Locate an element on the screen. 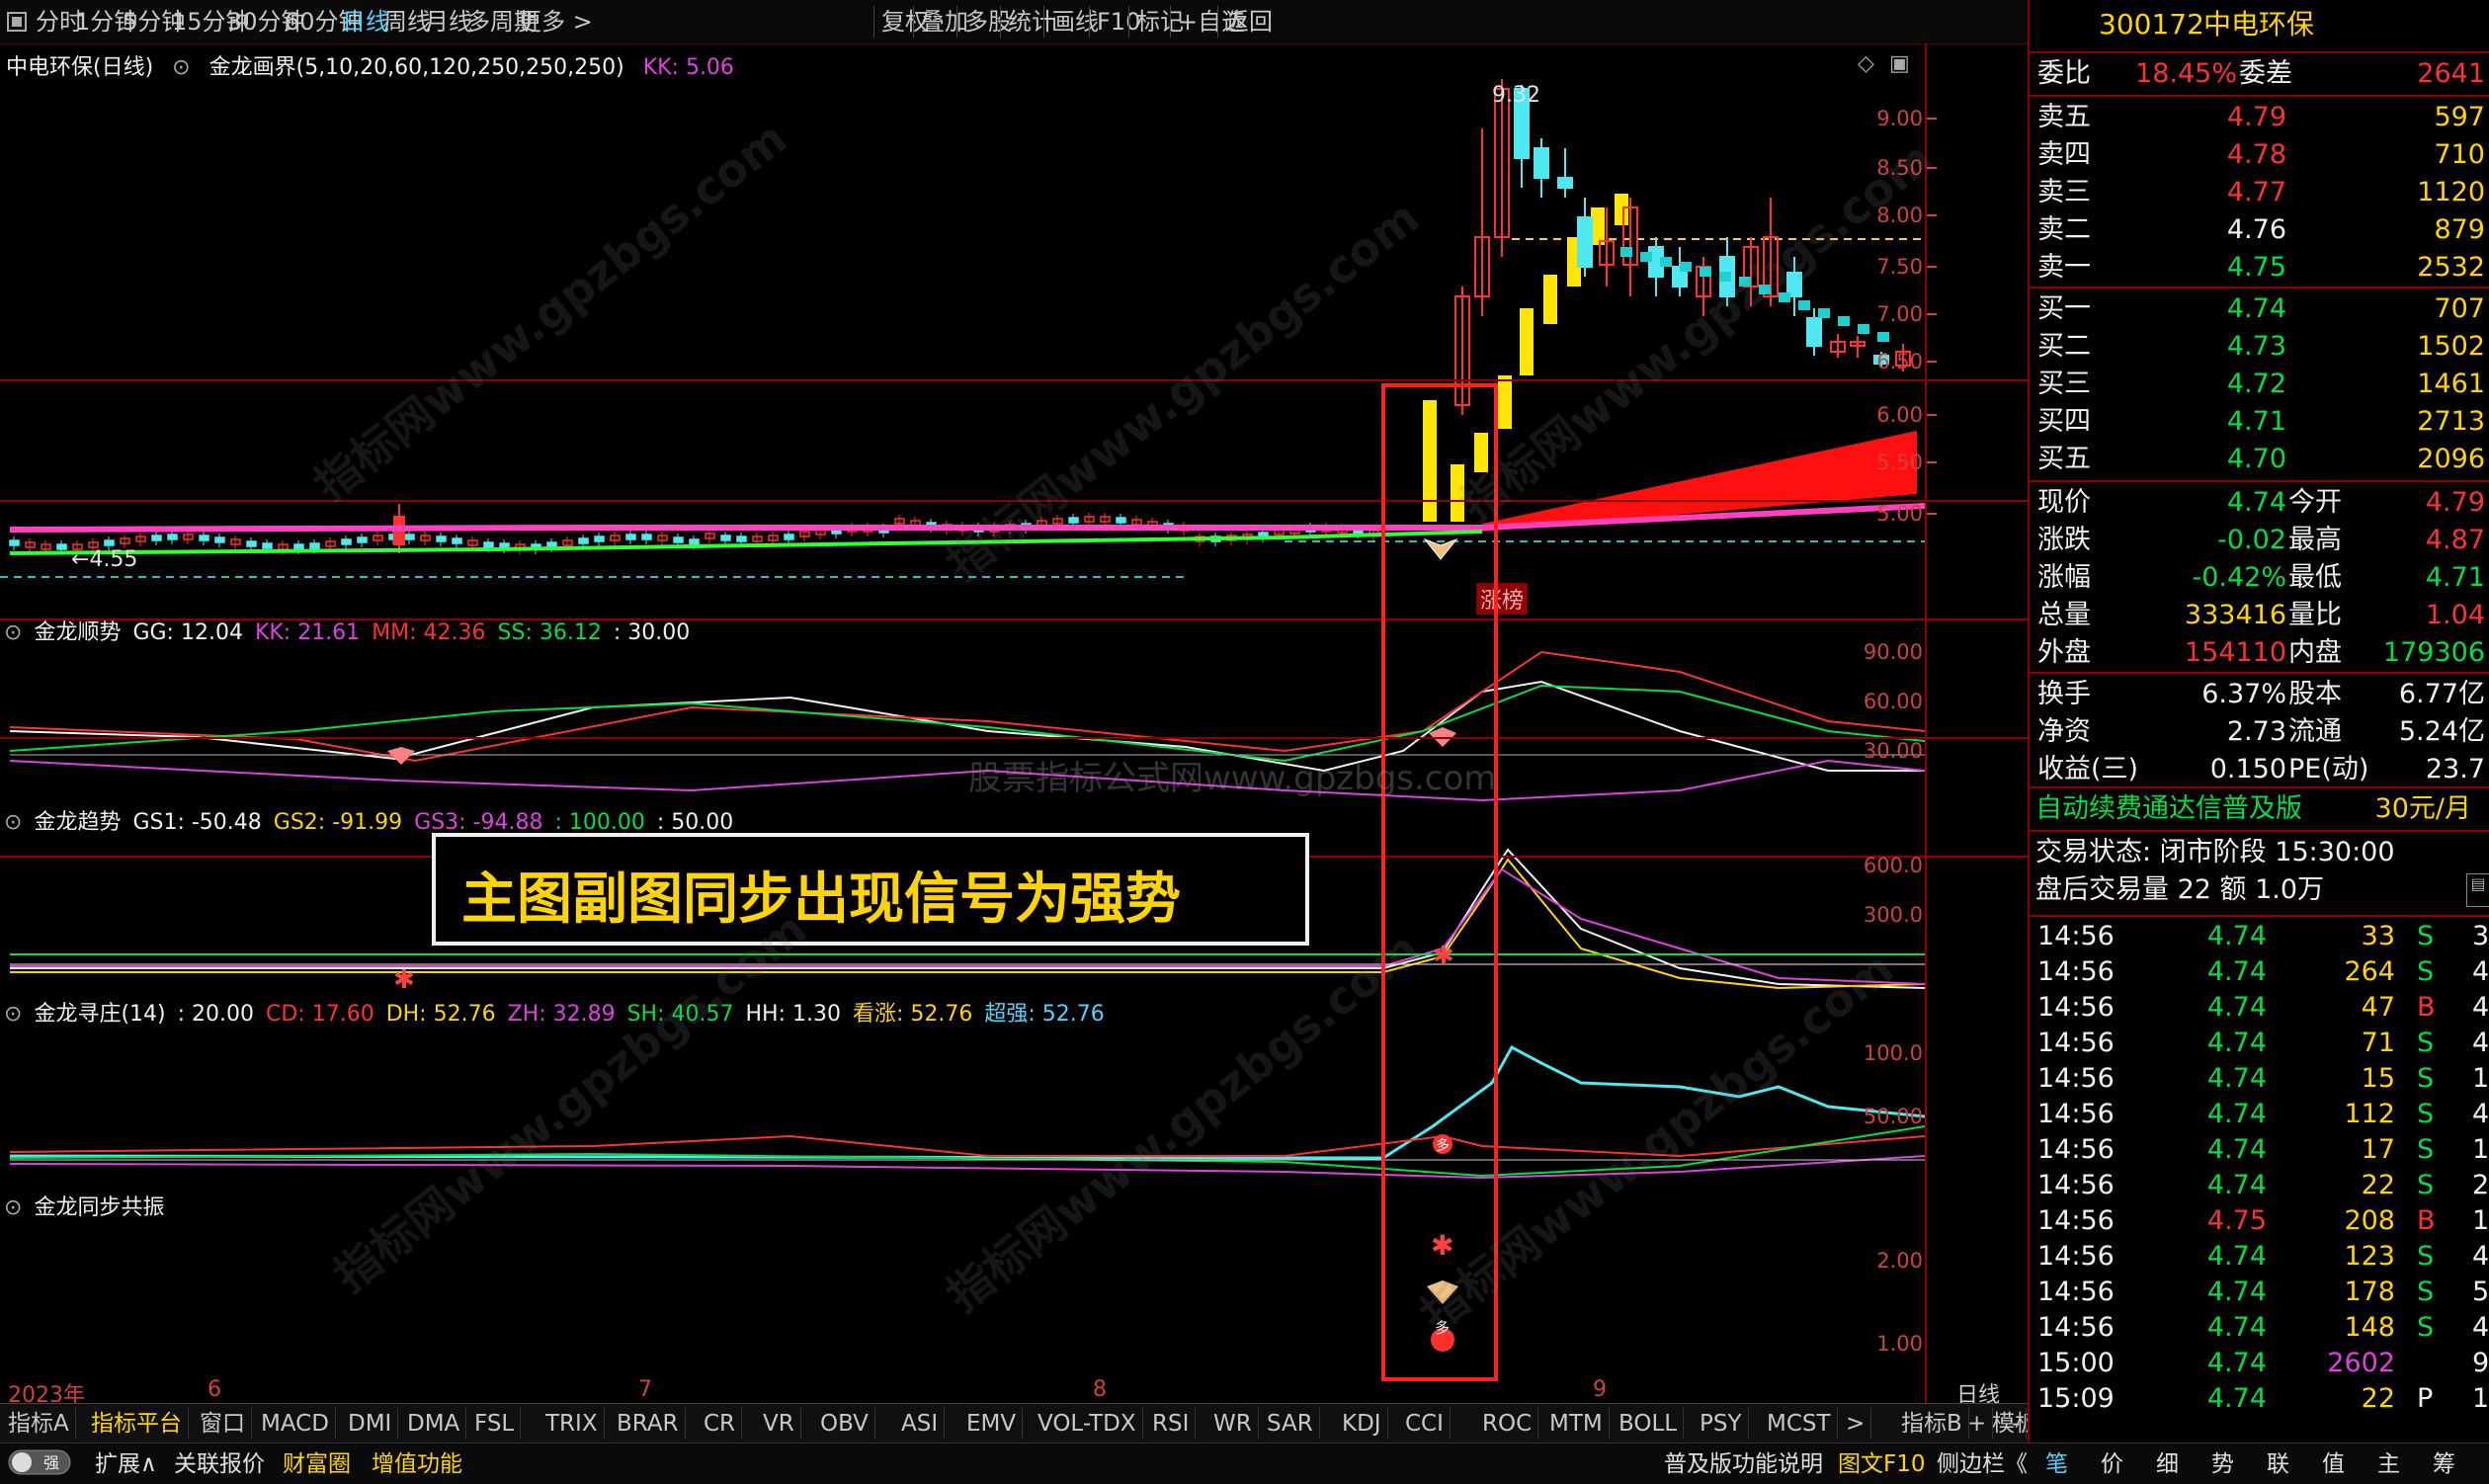  scroll-button: ▤ is located at coordinates (2478, 890).